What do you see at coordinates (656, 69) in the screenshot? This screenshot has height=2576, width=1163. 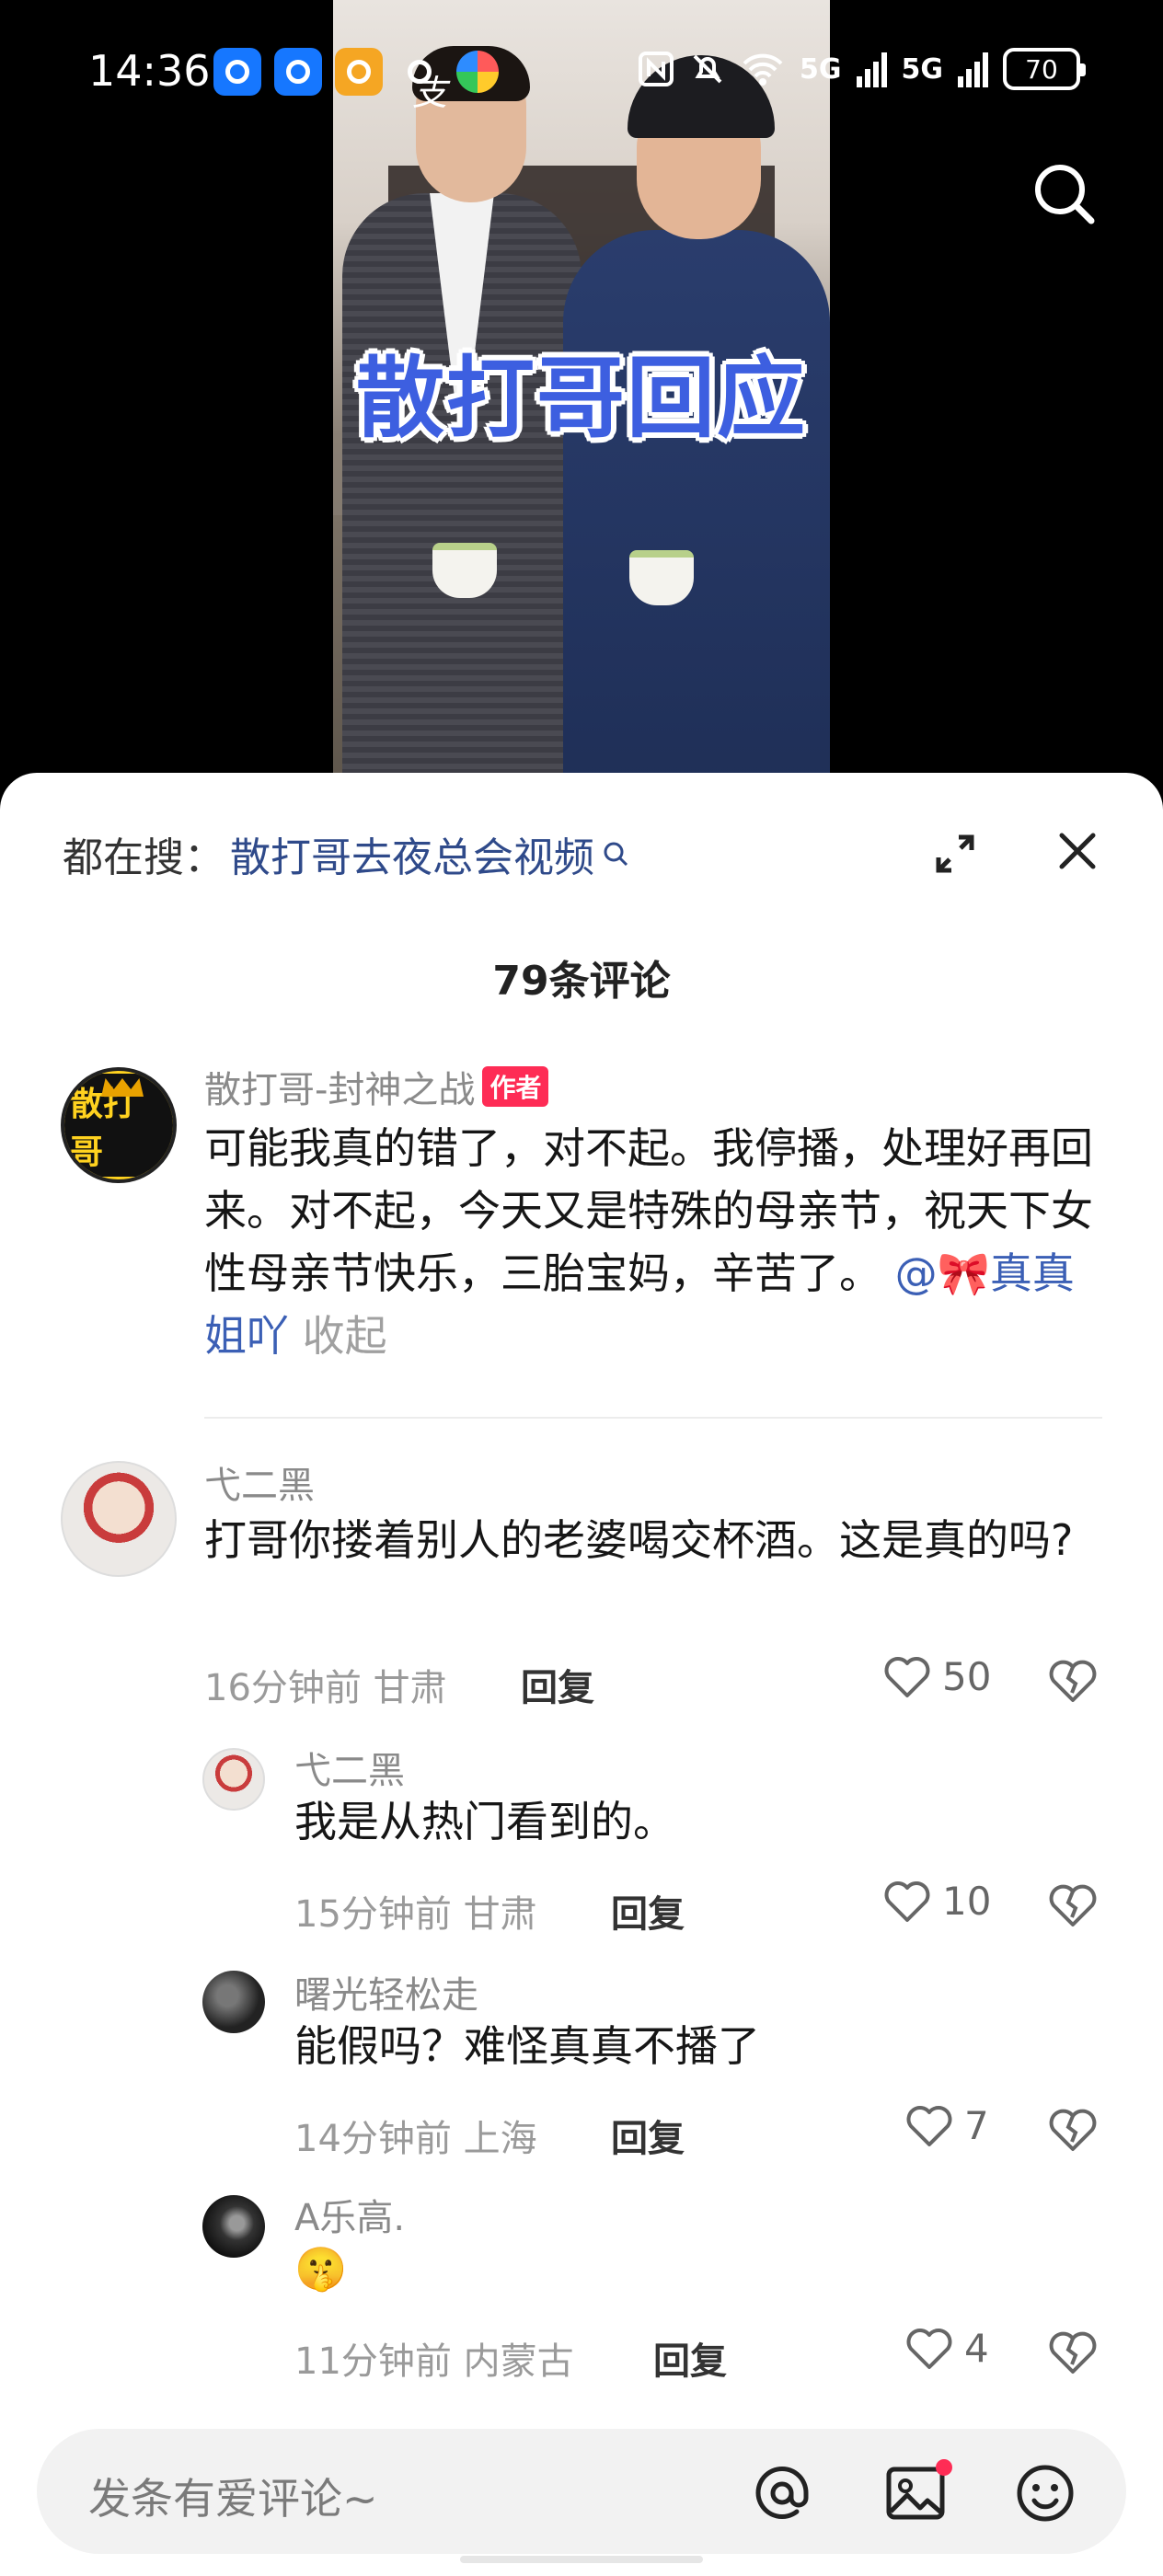 I see `nfc-icon` at bounding box center [656, 69].